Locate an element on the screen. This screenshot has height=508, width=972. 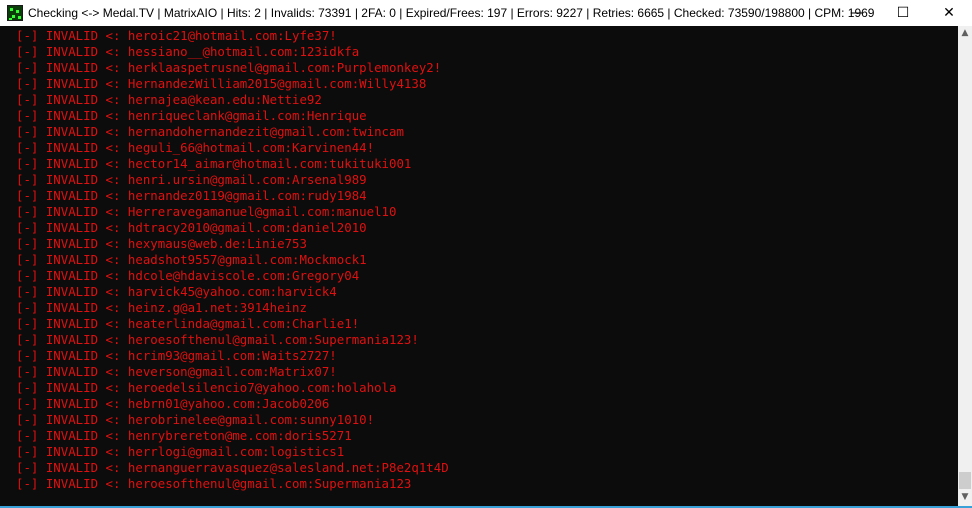
console-line: [-] INVALID <: heinz.g@a1.net:3914heinz is located at coordinates (161, 307).